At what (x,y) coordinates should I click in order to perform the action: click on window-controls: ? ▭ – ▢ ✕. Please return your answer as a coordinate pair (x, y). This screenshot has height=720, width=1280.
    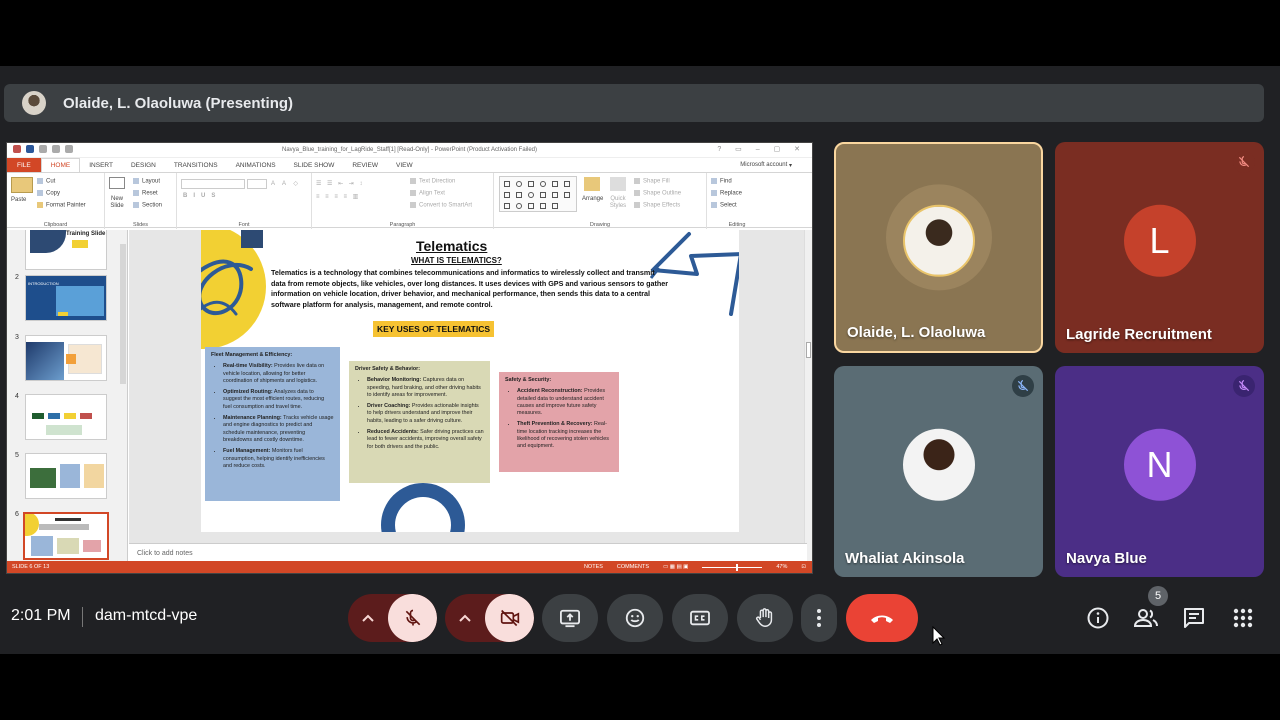
    Looking at the image, I should click on (761, 149).